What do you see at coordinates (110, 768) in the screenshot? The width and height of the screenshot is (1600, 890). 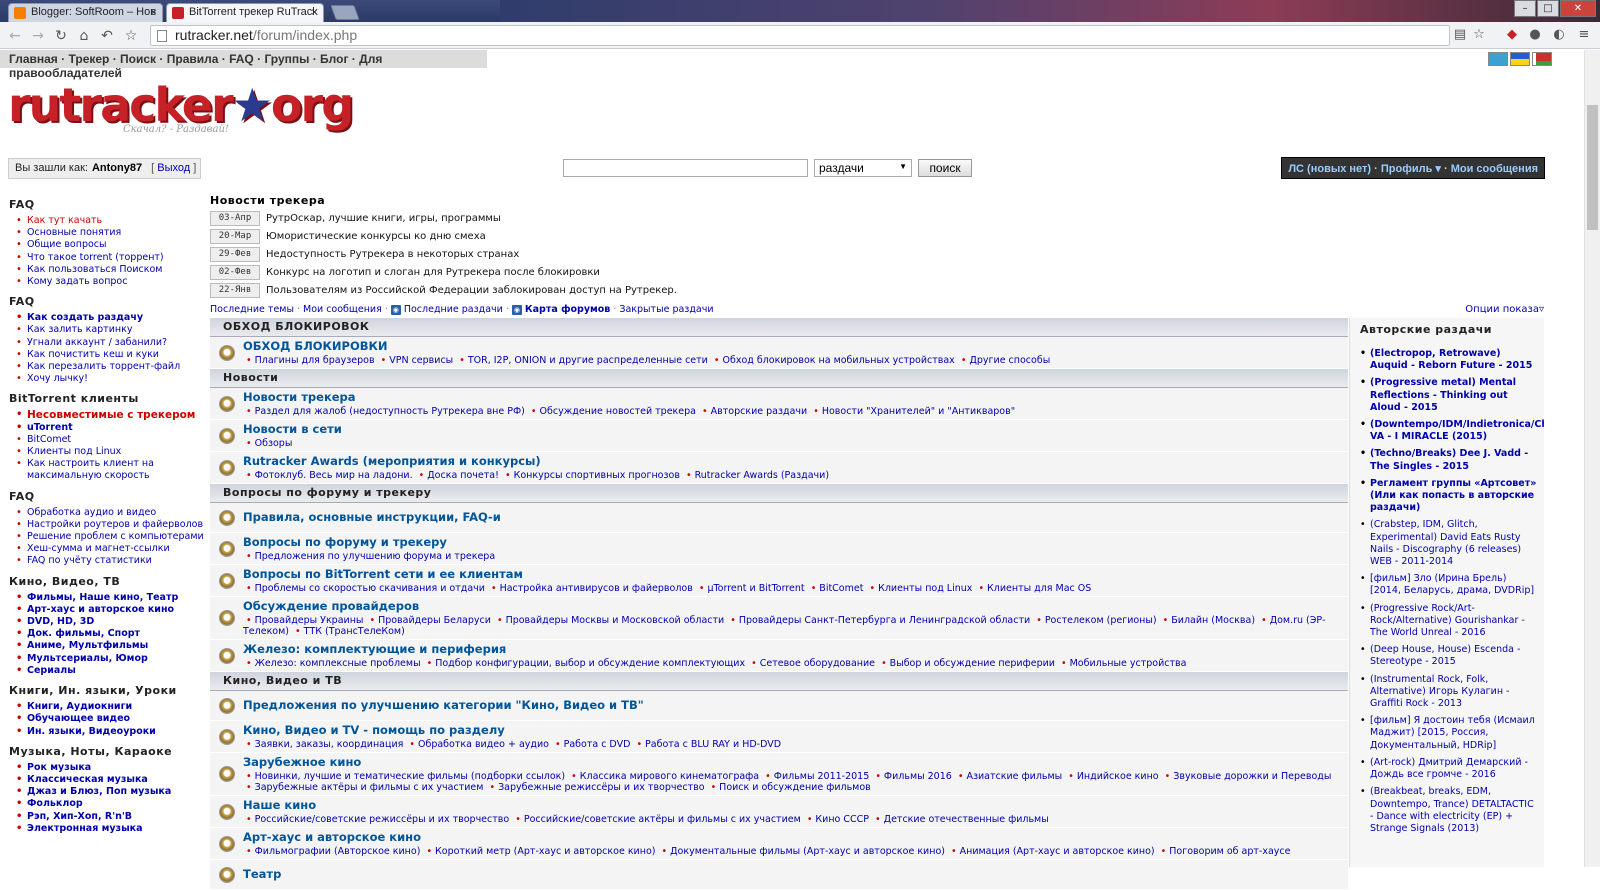 I see `sidebar-link: Рок музыка` at bounding box center [110, 768].